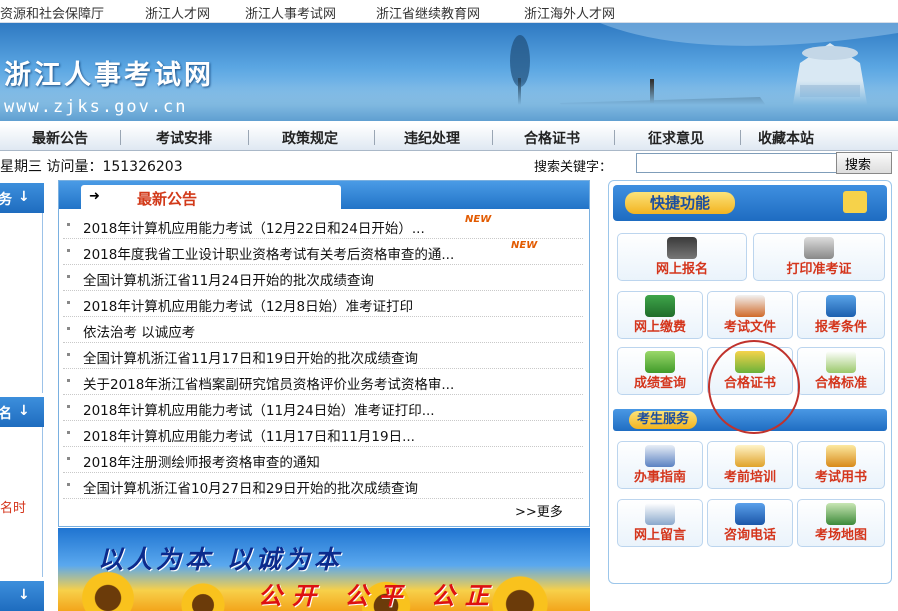 This screenshot has width=898, height=611. I want to click on announcement-item: 2018年计算机应用能力考试（12月22日和24日开始）... NEW, so click(323, 226).